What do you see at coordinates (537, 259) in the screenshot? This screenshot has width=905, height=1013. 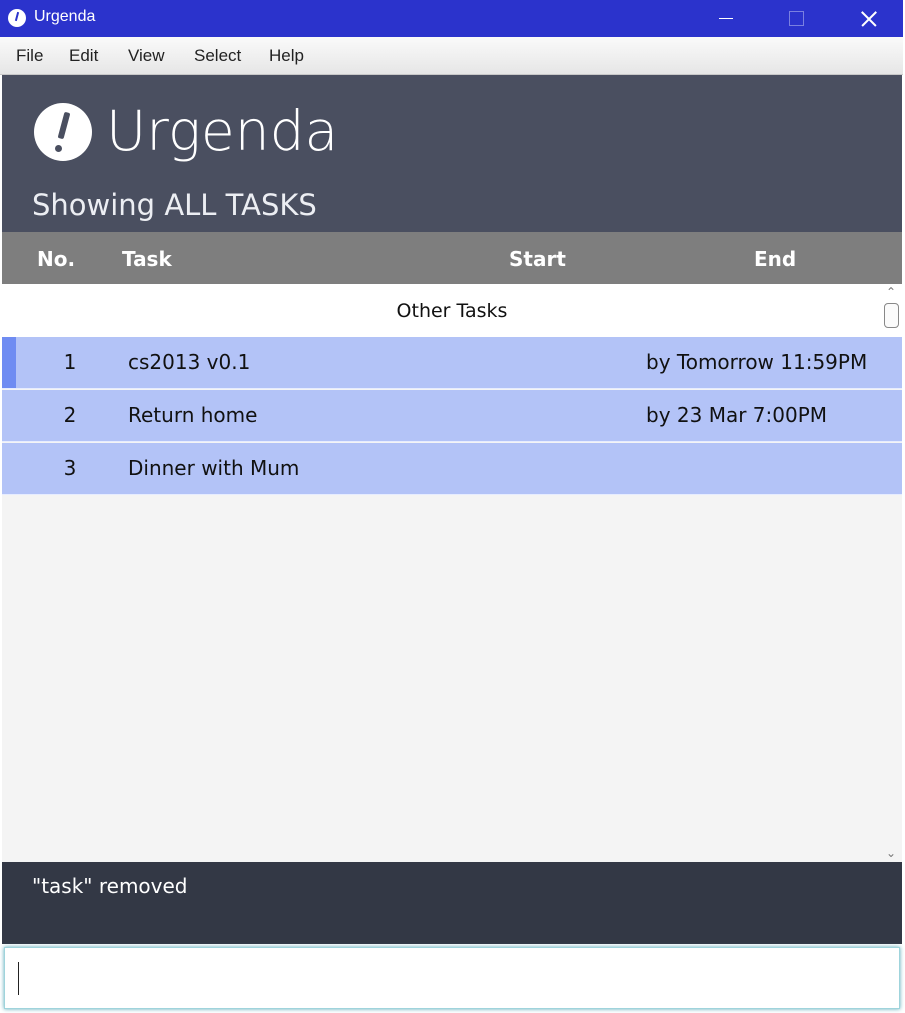 I see `column-start: Start` at bounding box center [537, 259].